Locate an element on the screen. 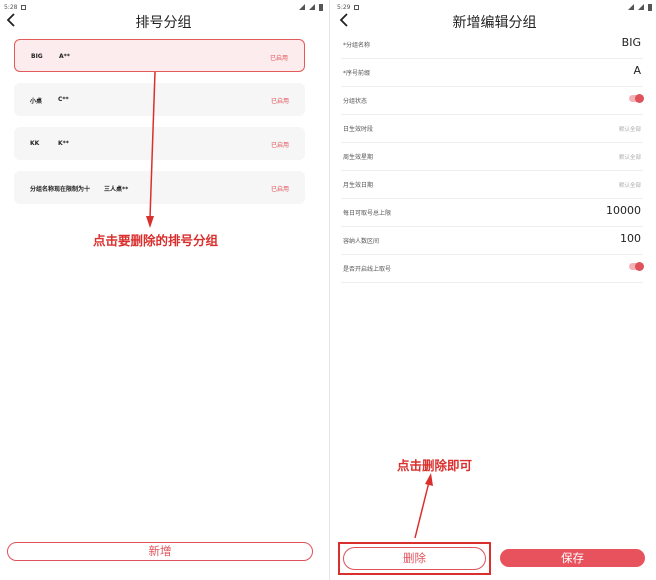 The image size is (656, 580). add-button: 新增 is located at coordinates (160, 551).